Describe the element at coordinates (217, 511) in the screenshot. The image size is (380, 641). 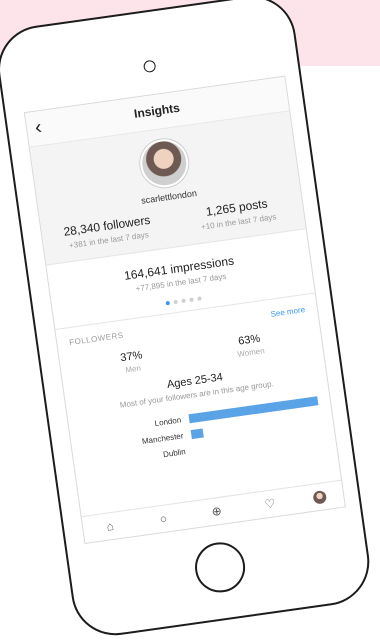
I see `add-post-icon: ⊕` at that location.